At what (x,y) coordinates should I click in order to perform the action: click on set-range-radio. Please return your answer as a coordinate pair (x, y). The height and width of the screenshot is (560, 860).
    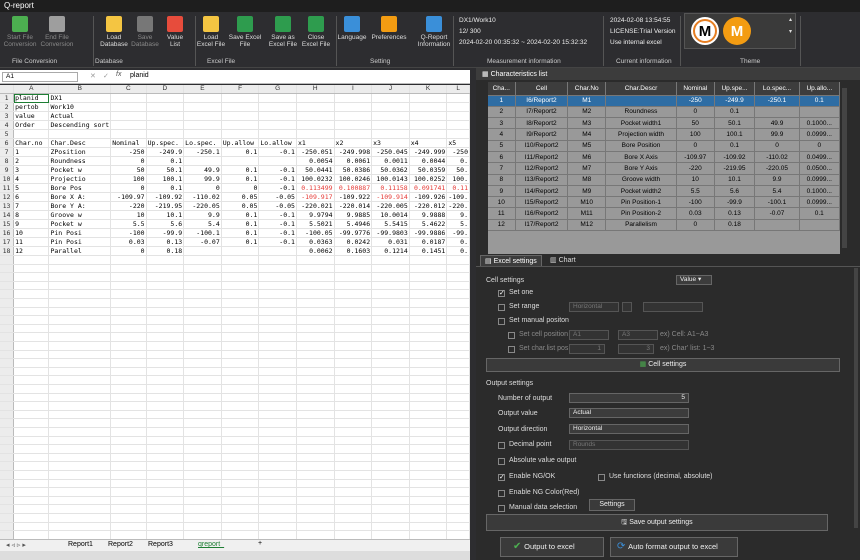
    Looking at the image, I should click on (501, 307).